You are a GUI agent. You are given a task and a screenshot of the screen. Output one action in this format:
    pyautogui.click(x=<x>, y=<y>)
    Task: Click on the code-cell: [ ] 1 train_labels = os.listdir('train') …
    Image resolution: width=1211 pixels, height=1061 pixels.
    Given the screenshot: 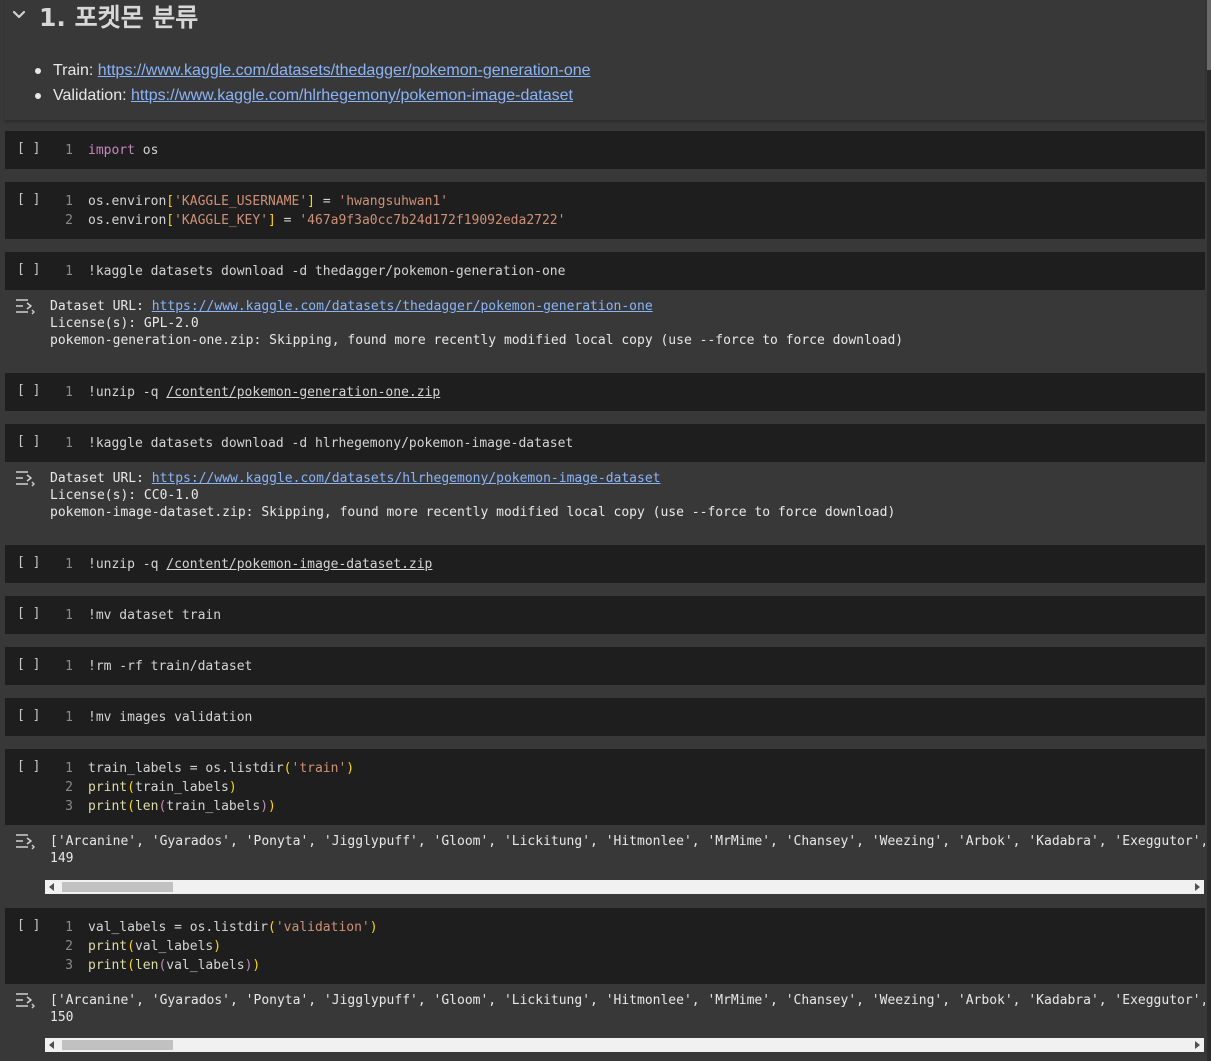 What is the action you would take?
    pyautogui.click(x=605, y=787)
    